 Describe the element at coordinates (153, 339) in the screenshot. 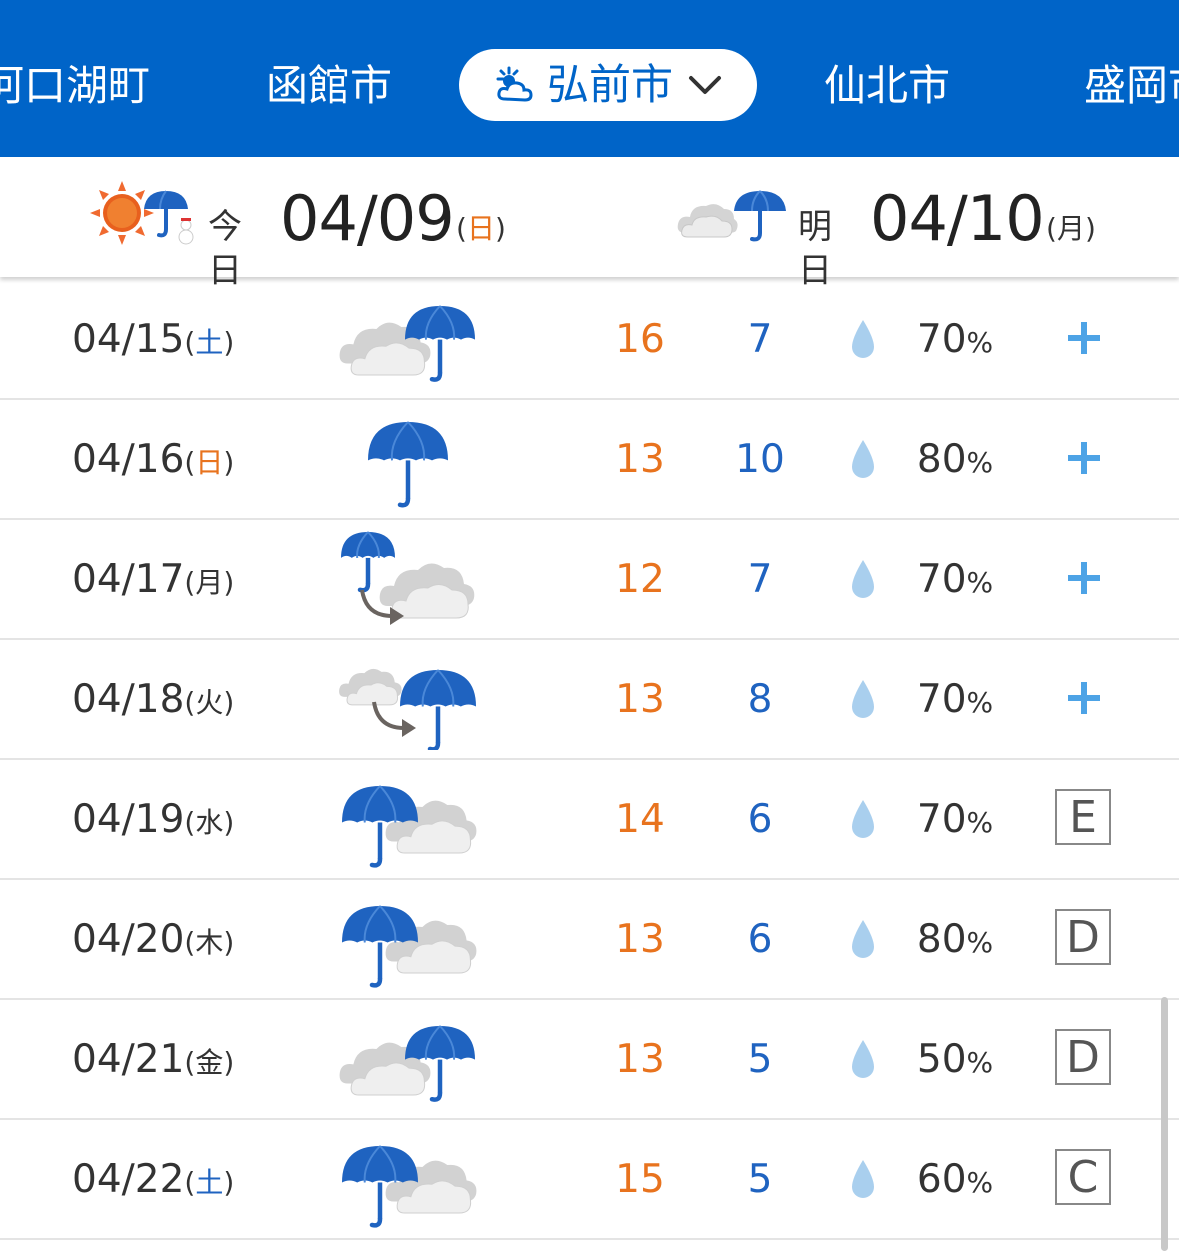

I see `forecast-date: 04/15(土)` at that location.